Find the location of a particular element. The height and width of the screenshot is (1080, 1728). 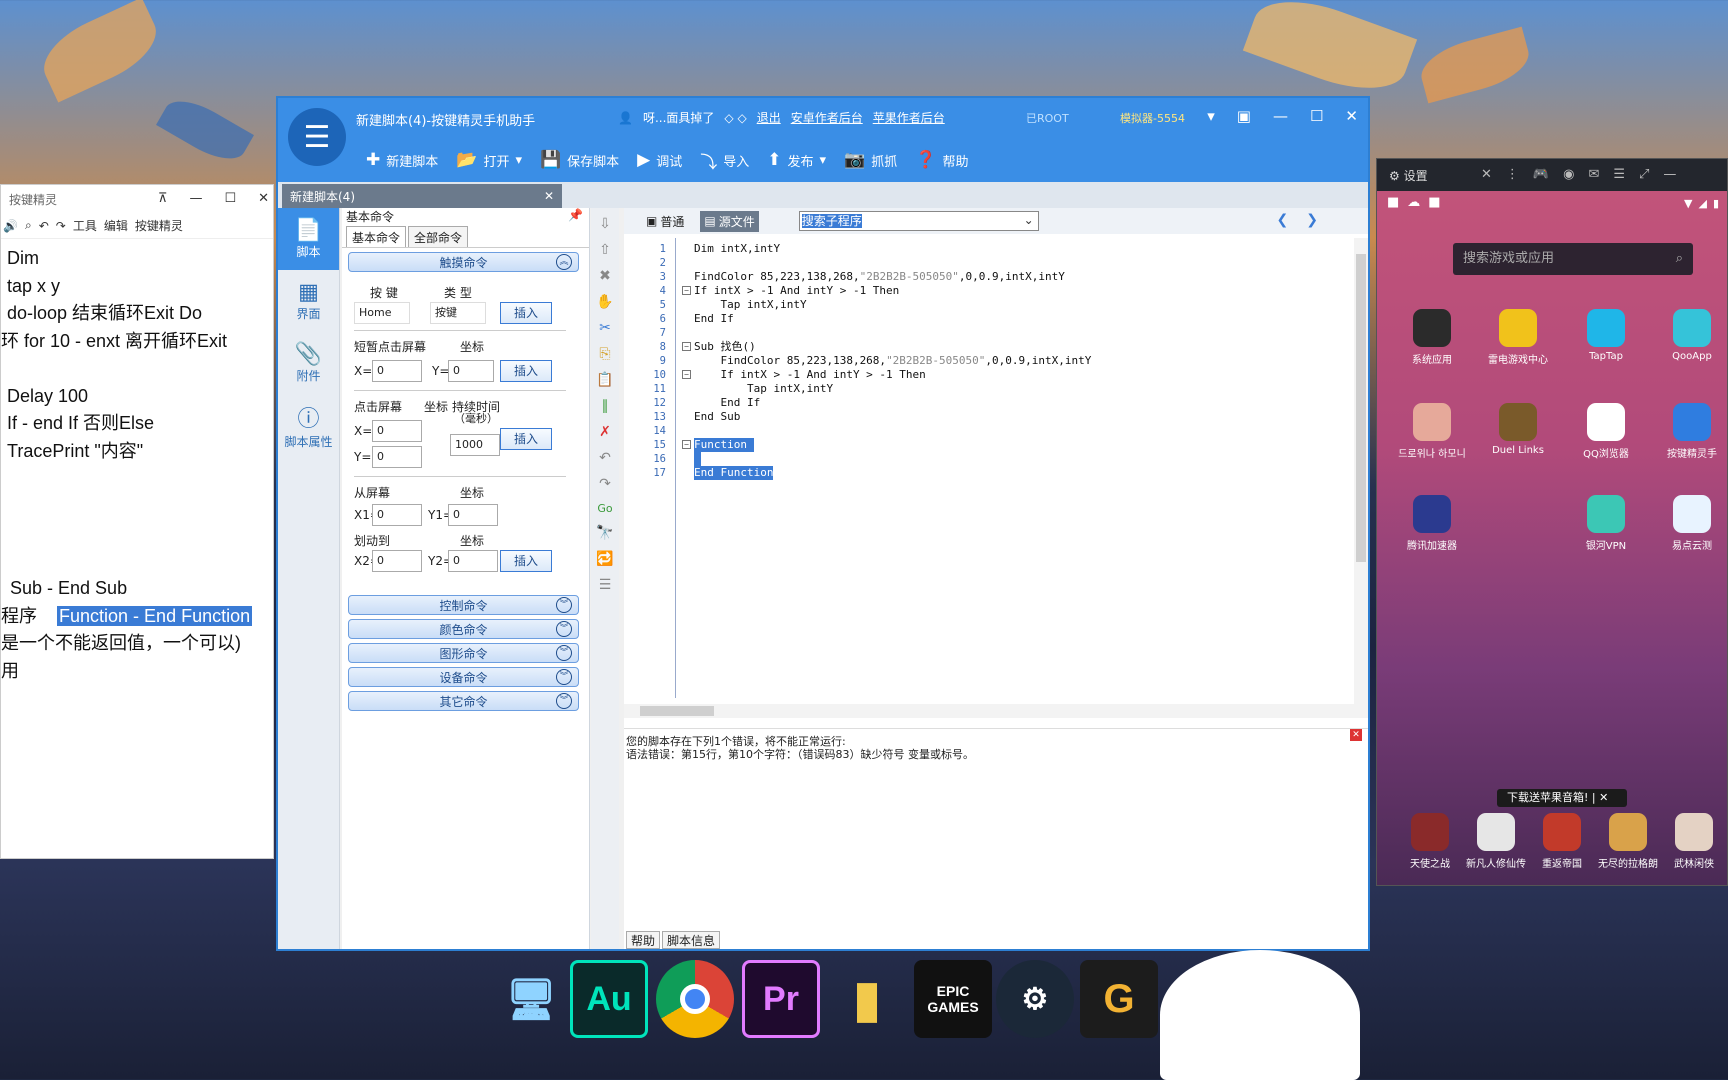

computer-icon: 🖥 is located at coordinates (531, 999).